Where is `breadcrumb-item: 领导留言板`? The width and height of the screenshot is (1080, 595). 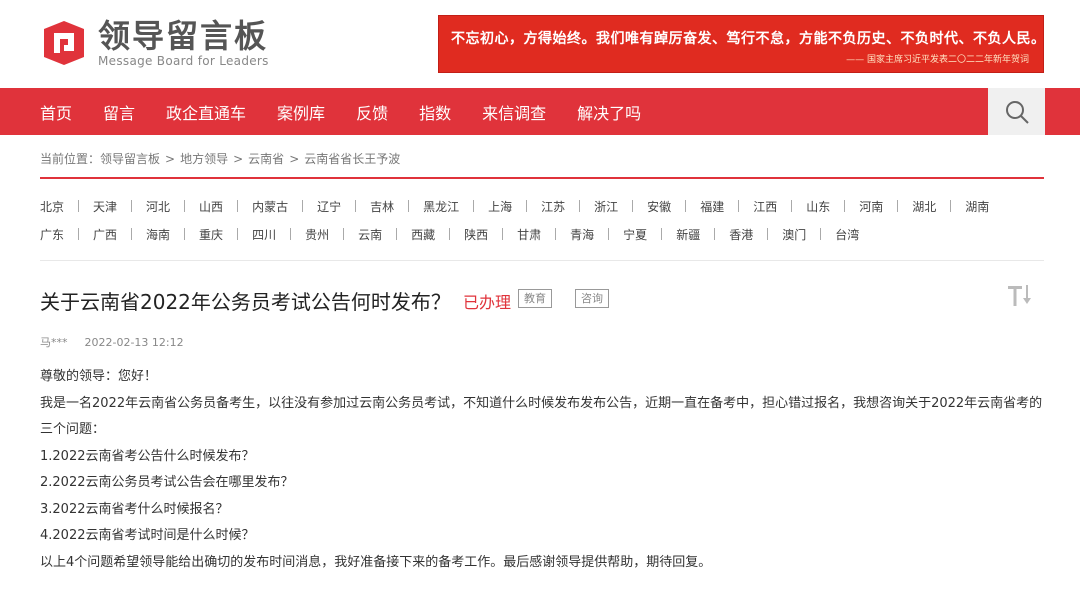
breadcrumb-item: 领导留言板 is located at coordinates (130, 159).